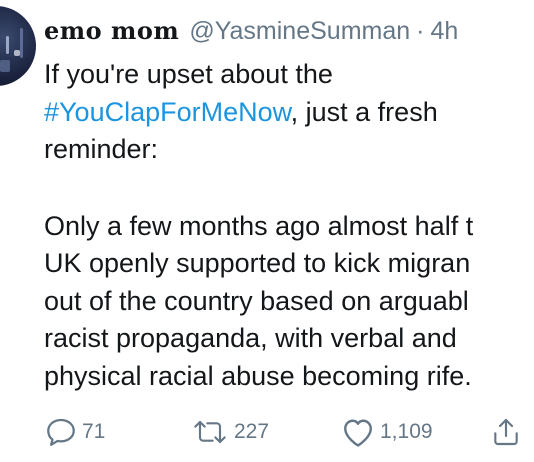 The width and height of the screenshot is (534, 462). Describe the element at coordinates (252, 431) in the screenshot. I see `retweet-count: 227` at that location.